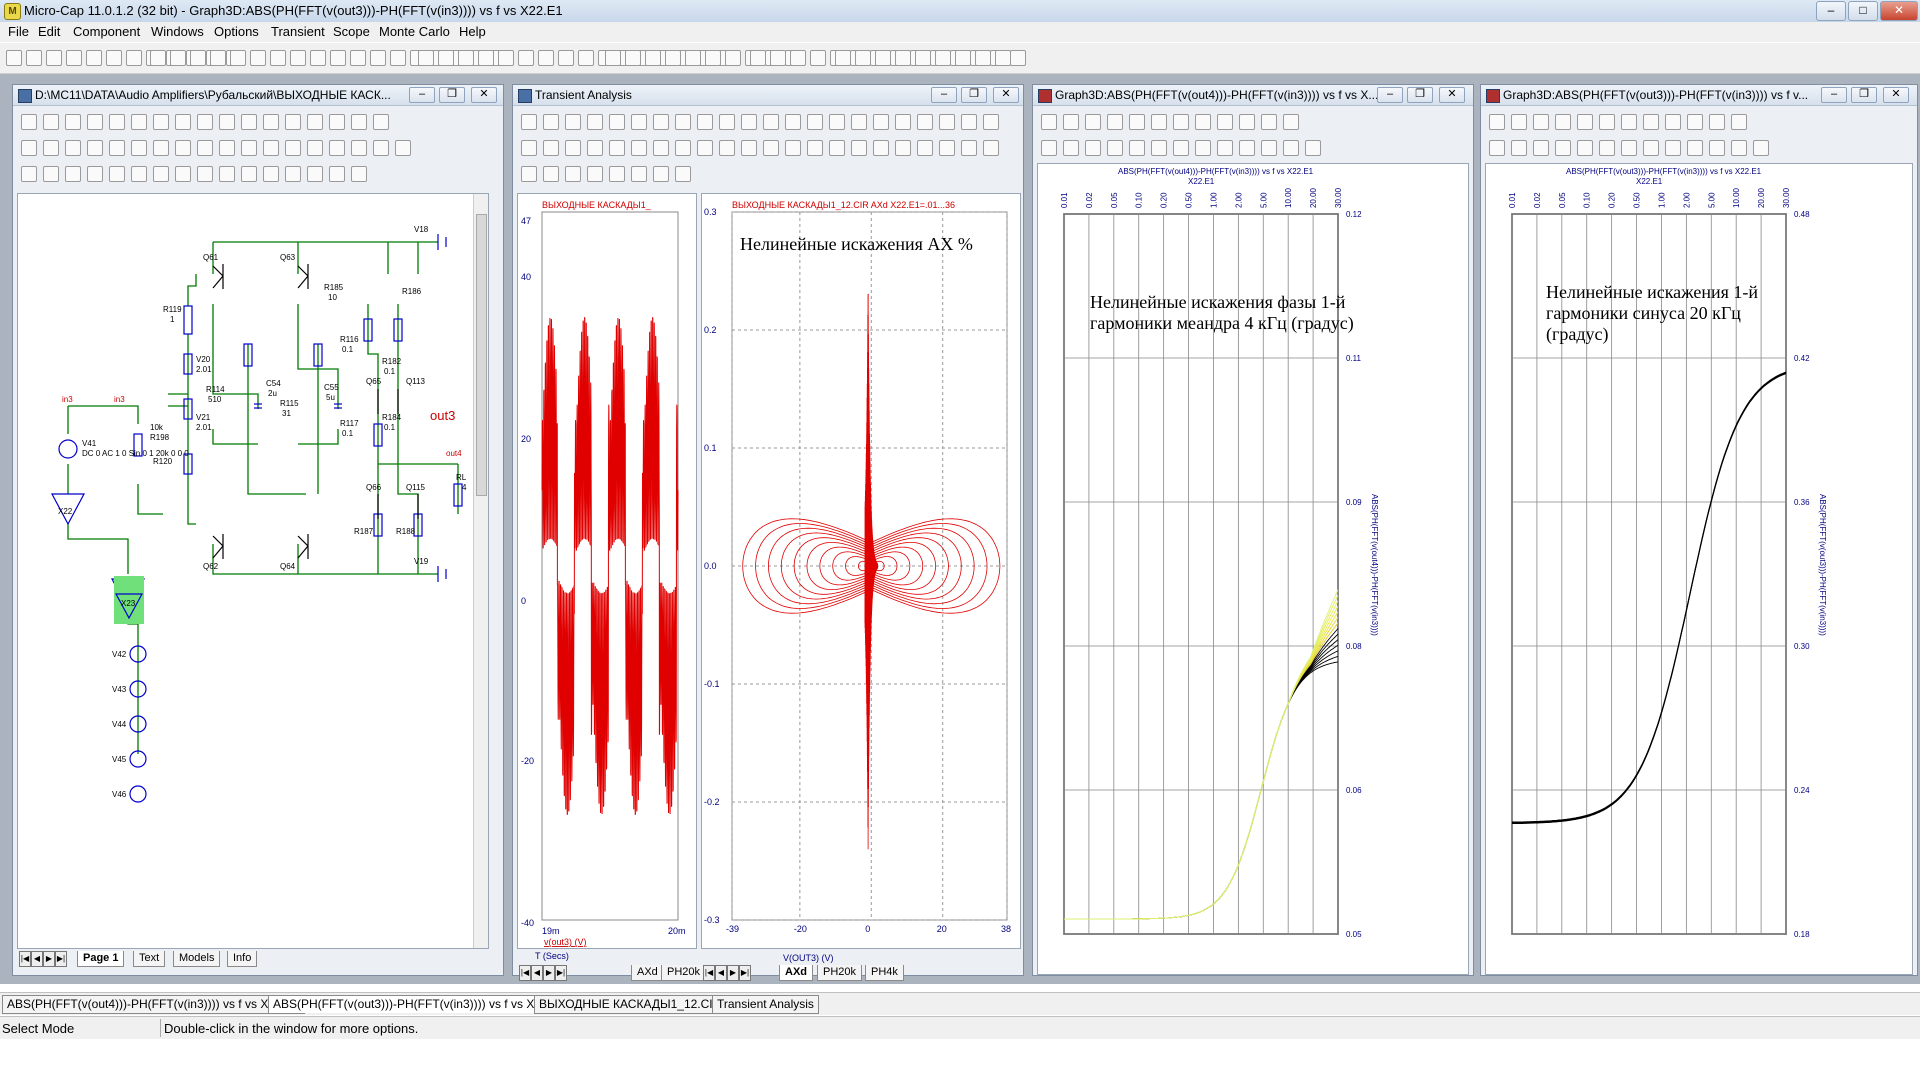  I want to click on tab-page-1: Page 1, so click(101, 959).